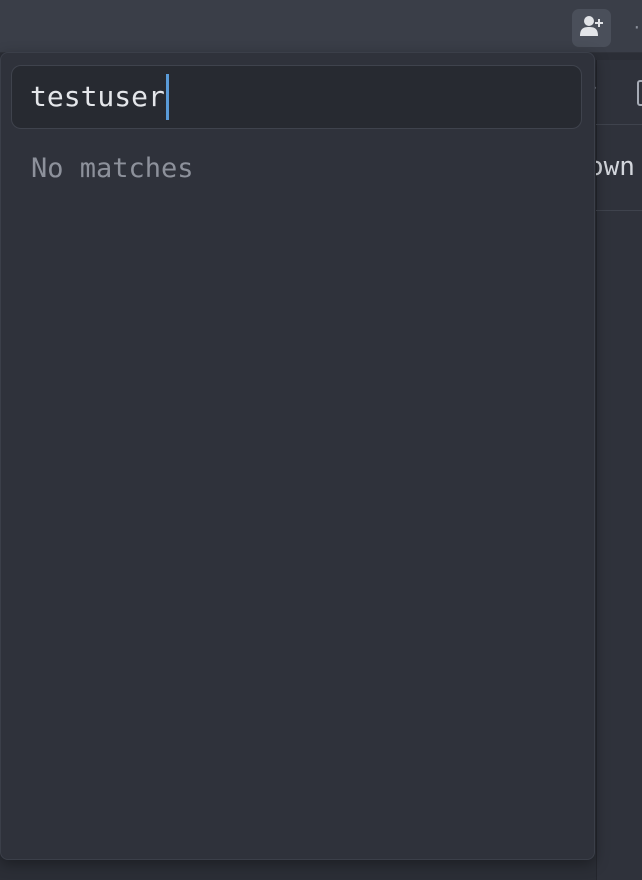 The image size is (642, 880). I want to click on title-bar: ··, so click(321, 26).